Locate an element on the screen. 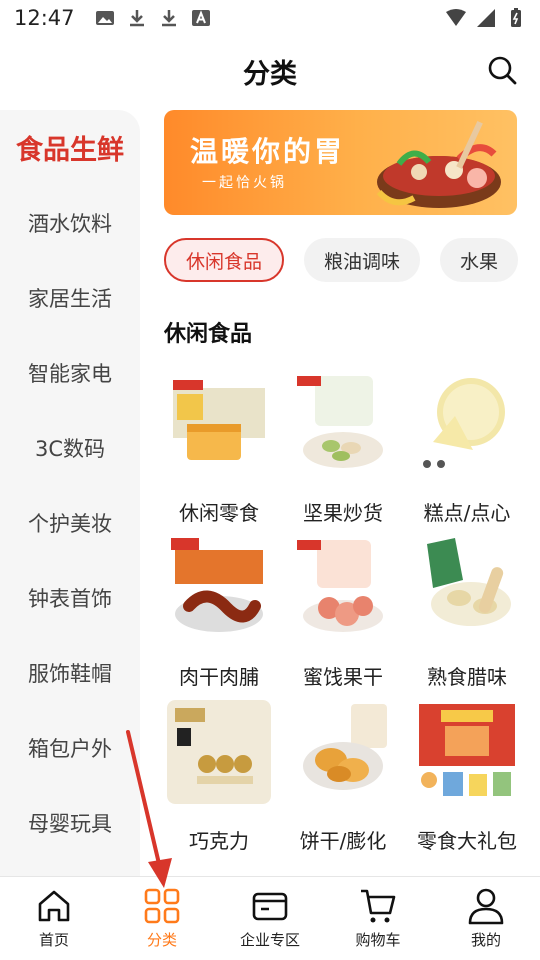 This screenshot has height=960, width=540. section-title: 休闲食品 is located at coordinates (208, 334).